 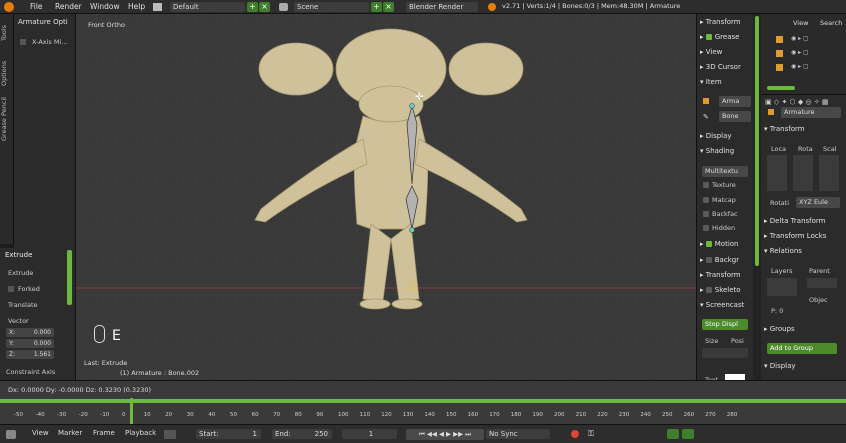 What do you see at coordinates (725, 52) in the screenshot?
I see `view-panel-header: ▸ View` at bounding box center [725, 52].